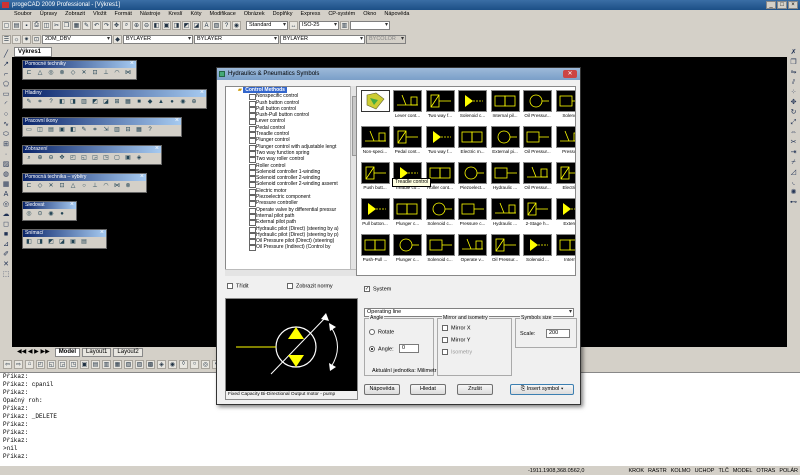 The image size is (800, 475). Describe the element at coordinates (319, 25) in the screenshot. I see `dim-style-select: ISO-25` at that location.